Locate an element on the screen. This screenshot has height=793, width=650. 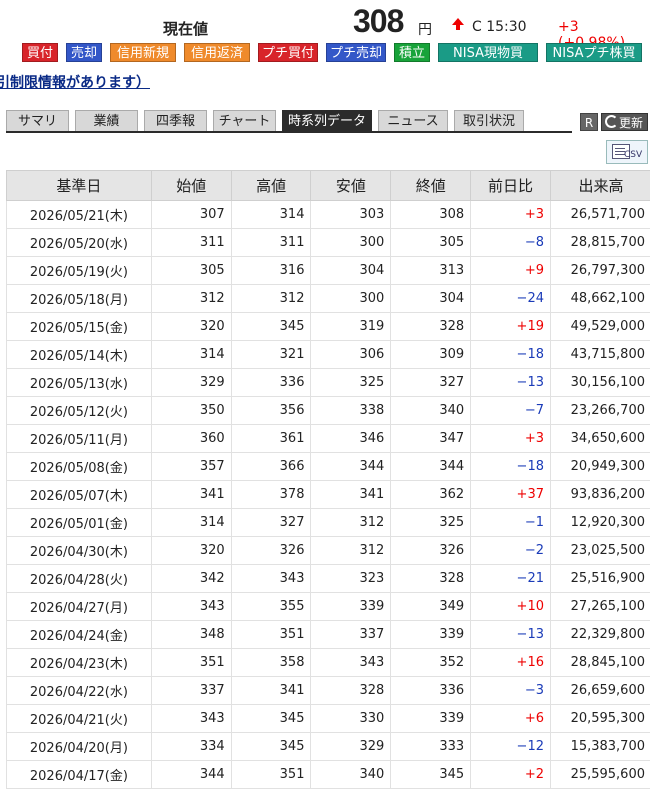
col-header-close: 終値 is located at coordinates (431, 185).